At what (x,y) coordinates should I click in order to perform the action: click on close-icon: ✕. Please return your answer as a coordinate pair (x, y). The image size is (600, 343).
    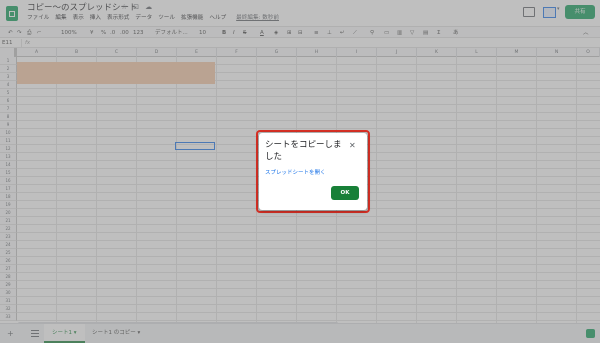
    Looking at the image, I should click on (352, 145).